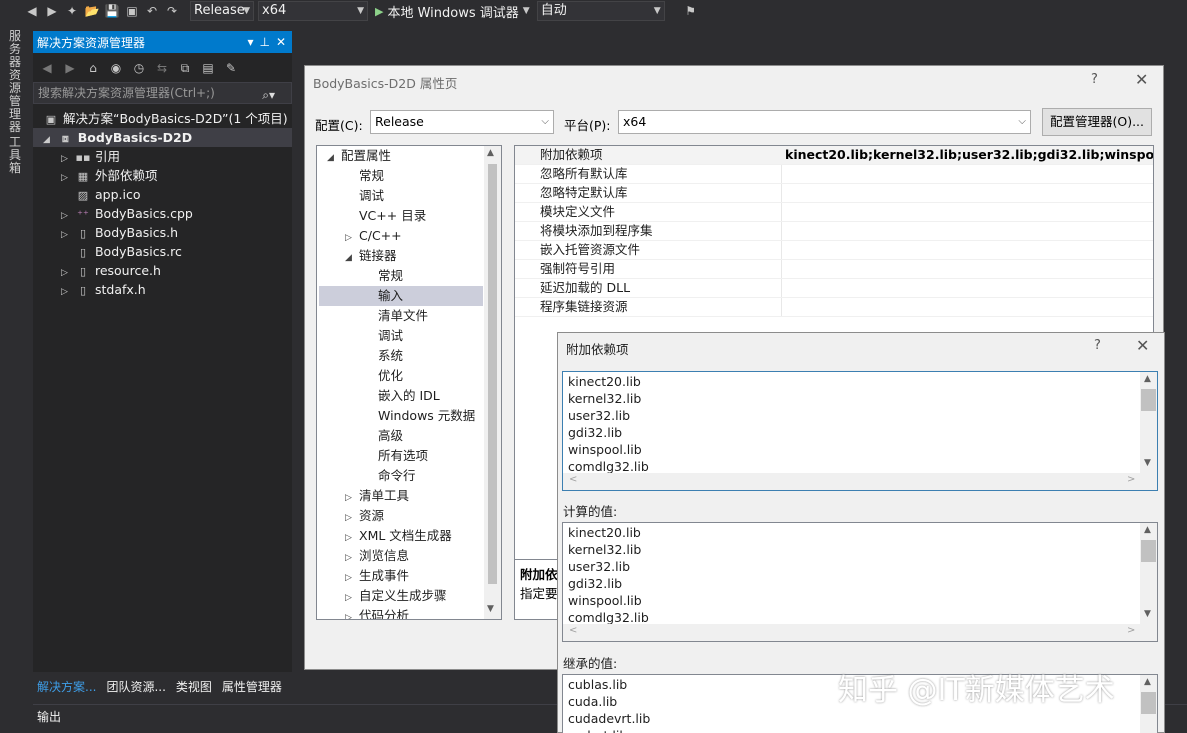 The height and width of the screenshot is (733, 1187). What do you see at coordinates (383, 356) in the screenshot?
I see `nav-item: 系统` at bounding box center [383, 356].